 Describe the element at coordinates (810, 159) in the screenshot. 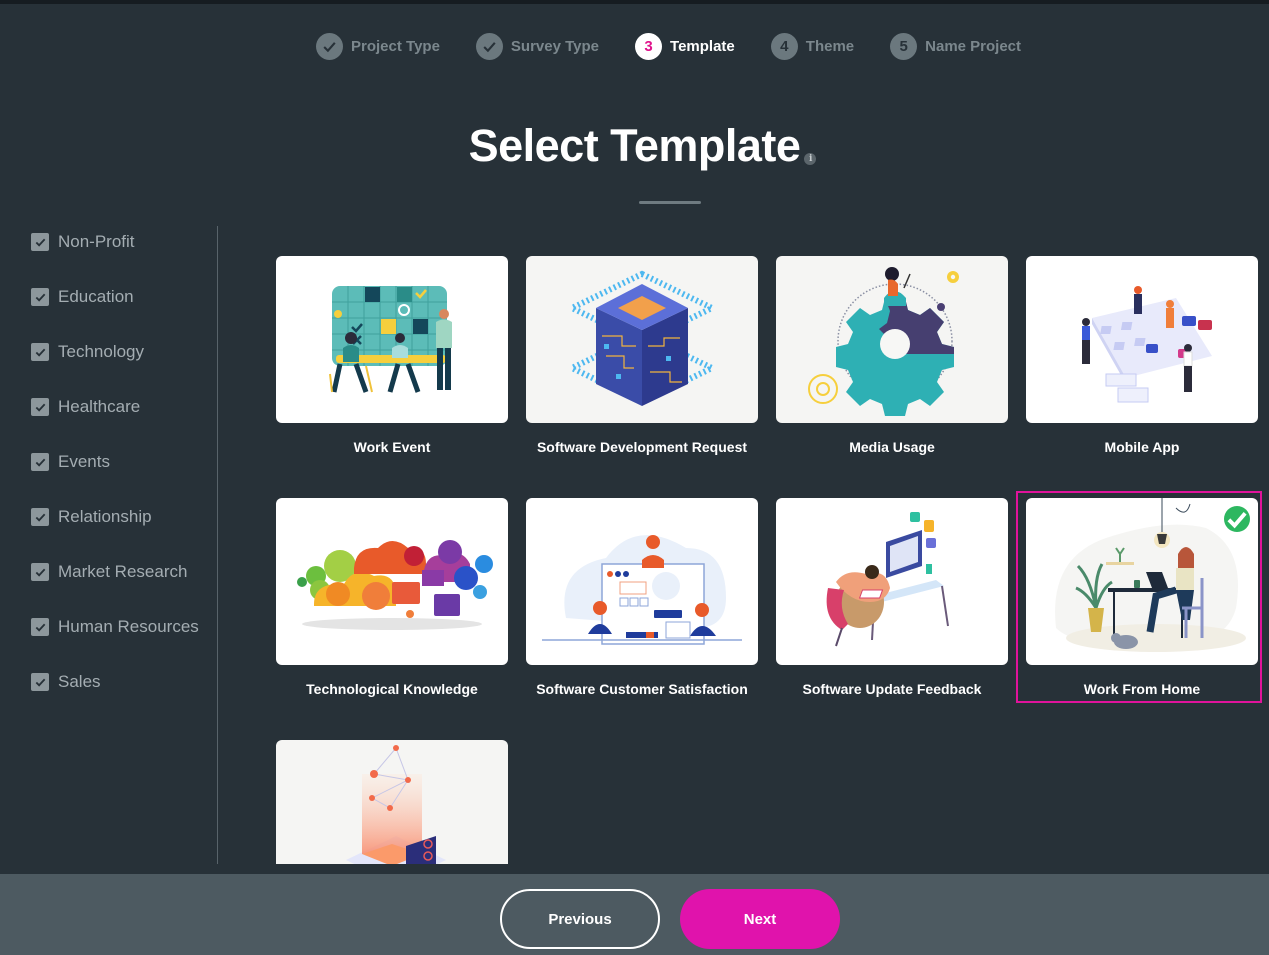

I see `info-icon: i` at that location.